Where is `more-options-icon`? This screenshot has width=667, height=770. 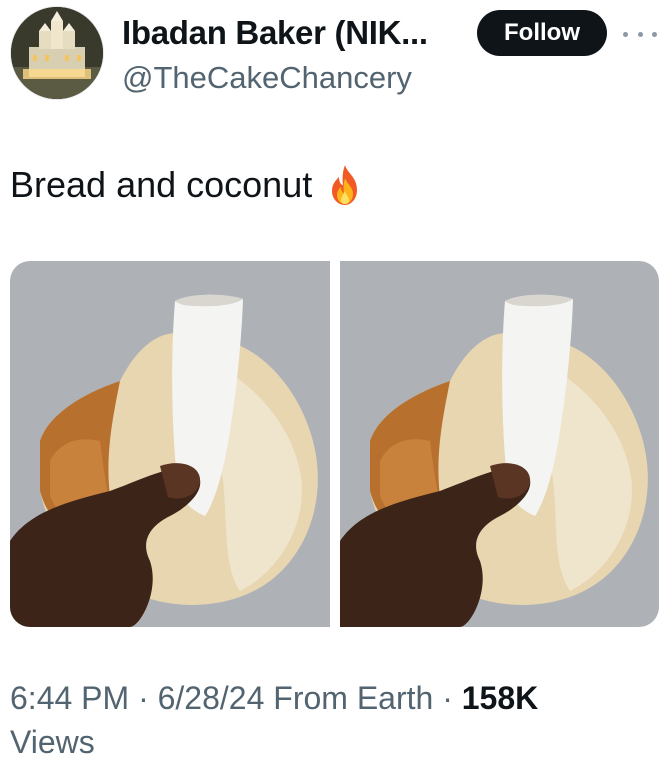
more-options-icon is located at coordinates (640, 34).